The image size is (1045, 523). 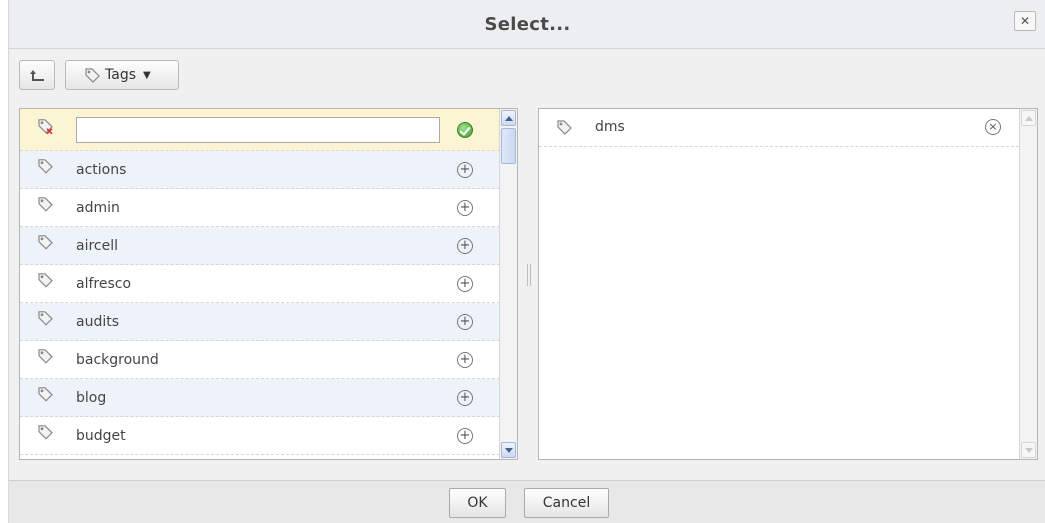 What do you see at coordinates (260, 436) in the screenshot?
I see `list-item: budget +` at bounding box center [260, 436].